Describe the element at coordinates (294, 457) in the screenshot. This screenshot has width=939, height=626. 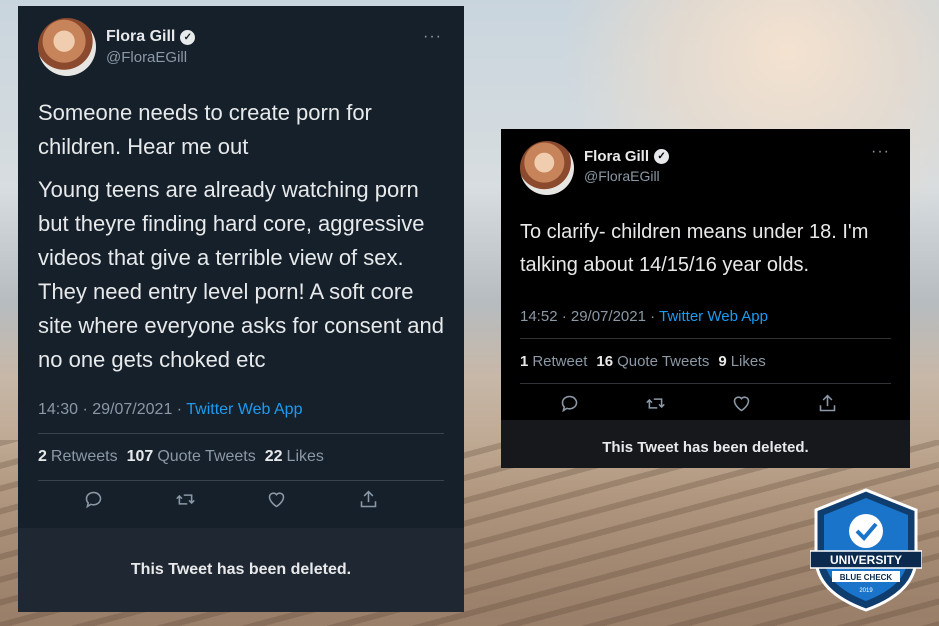
I see `likes-stat: 22 Likes` at that location.